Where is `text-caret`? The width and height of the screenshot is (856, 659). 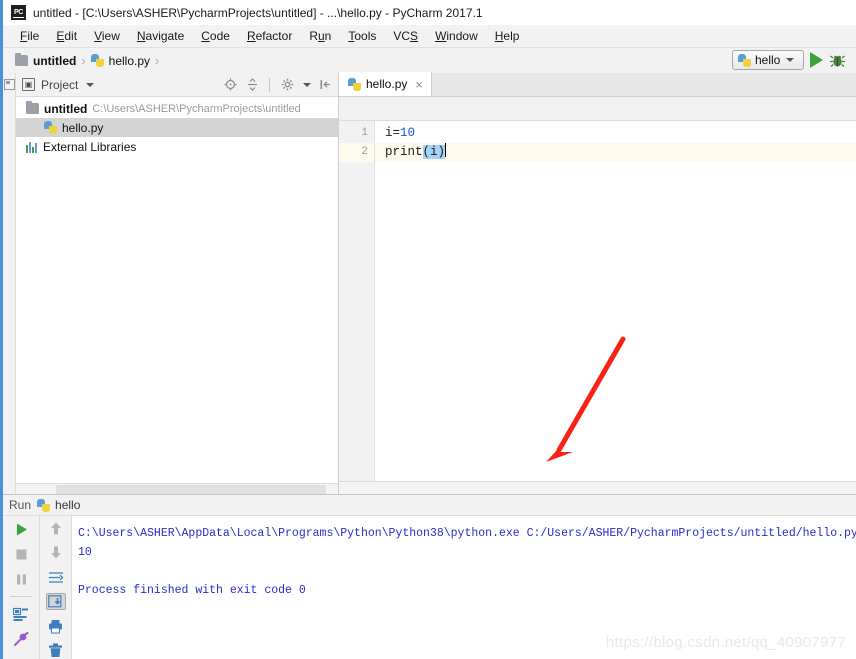 text-caret is located at coordinates (446, 150).